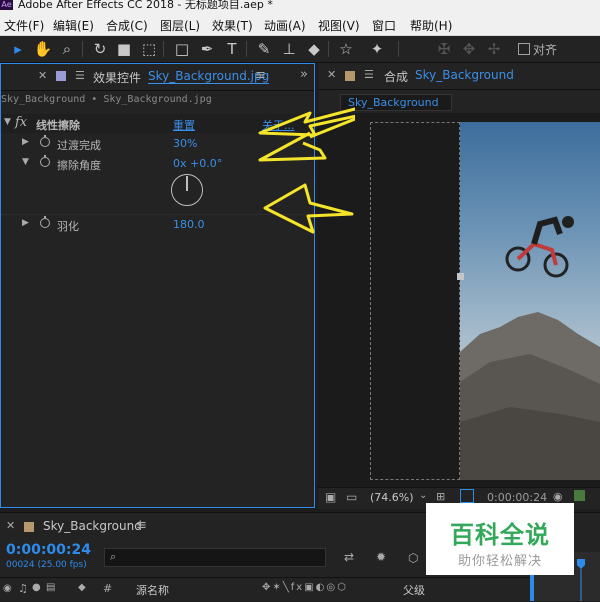  Describe the element at coordinates (187, 183) in the screenshot. I see `angle-dial-needle` at that location.